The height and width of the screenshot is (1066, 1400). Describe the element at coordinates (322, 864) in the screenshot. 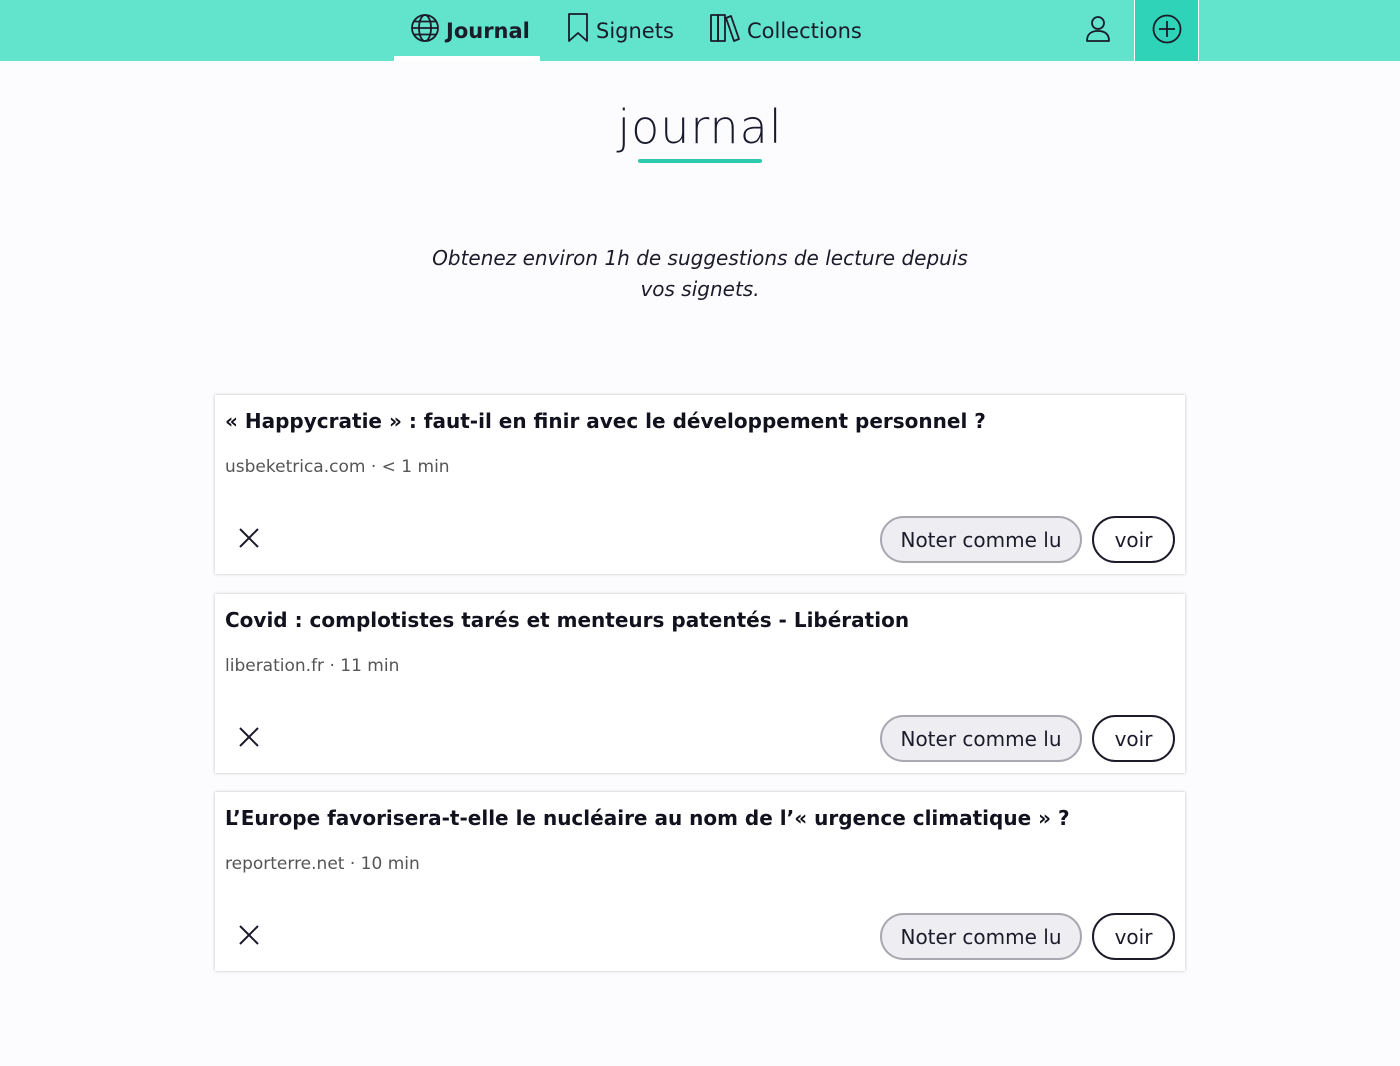

I see `article-meta: reporterre.net · 10 min` at that location.